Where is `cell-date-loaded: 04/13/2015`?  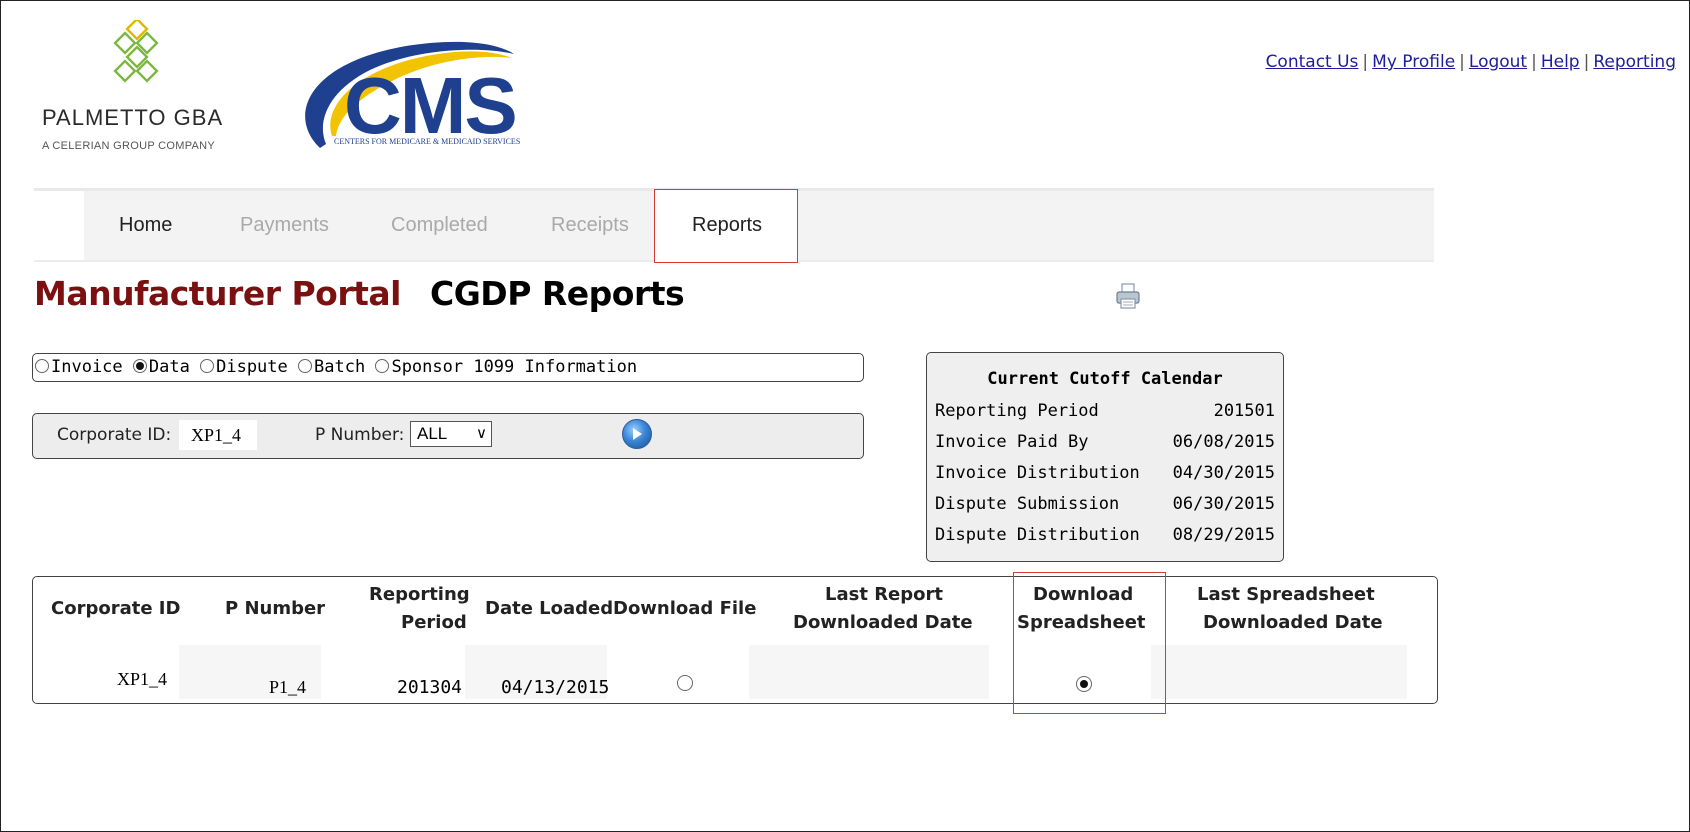 cell-date-loaded: 04/13/2015 is located at coordinates (555, 687).